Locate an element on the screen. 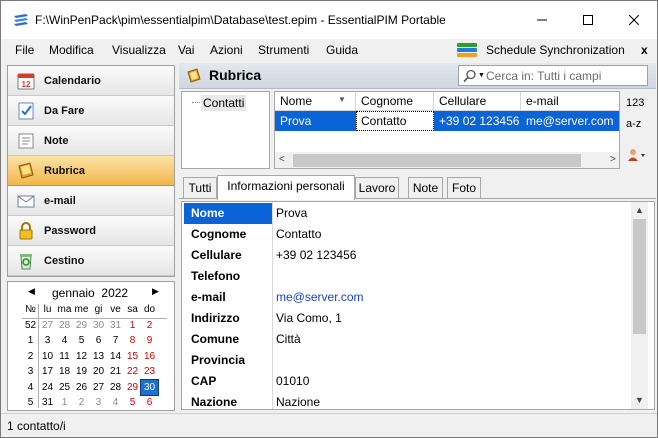  mdi-close-button: x is located at coordinates (644, 50).